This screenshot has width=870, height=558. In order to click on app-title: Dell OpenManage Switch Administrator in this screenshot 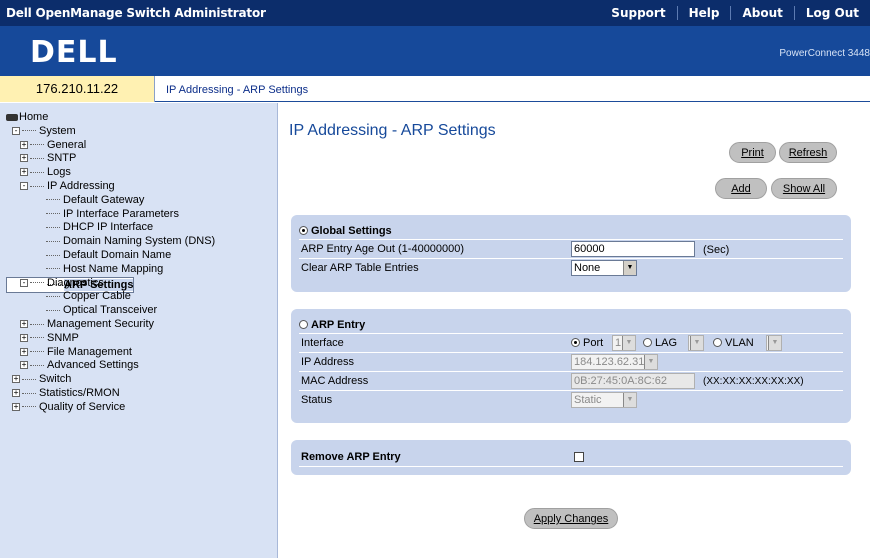, I will do `click(136, 13)`.